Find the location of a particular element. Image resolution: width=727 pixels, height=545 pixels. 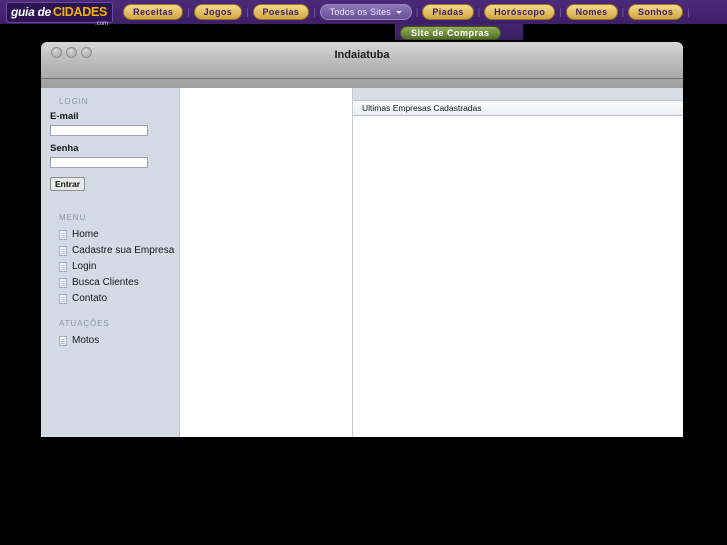

sidebar-login-heading: LOGIN is located at coordinates (74, 101).